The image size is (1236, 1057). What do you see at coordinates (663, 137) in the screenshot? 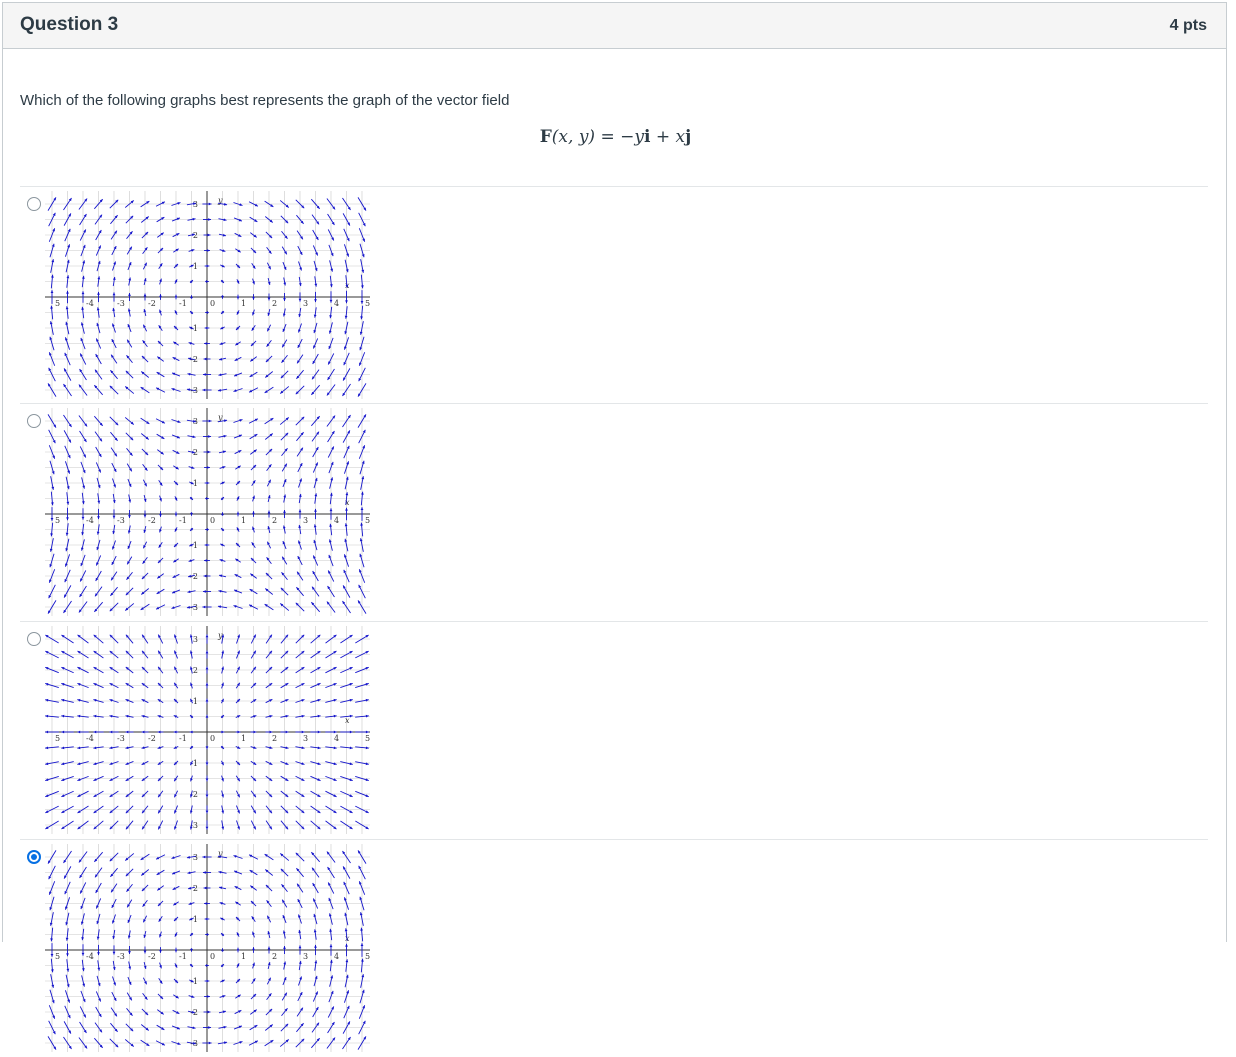
I see `formula-plus: +` at bounding box center [663, 137].